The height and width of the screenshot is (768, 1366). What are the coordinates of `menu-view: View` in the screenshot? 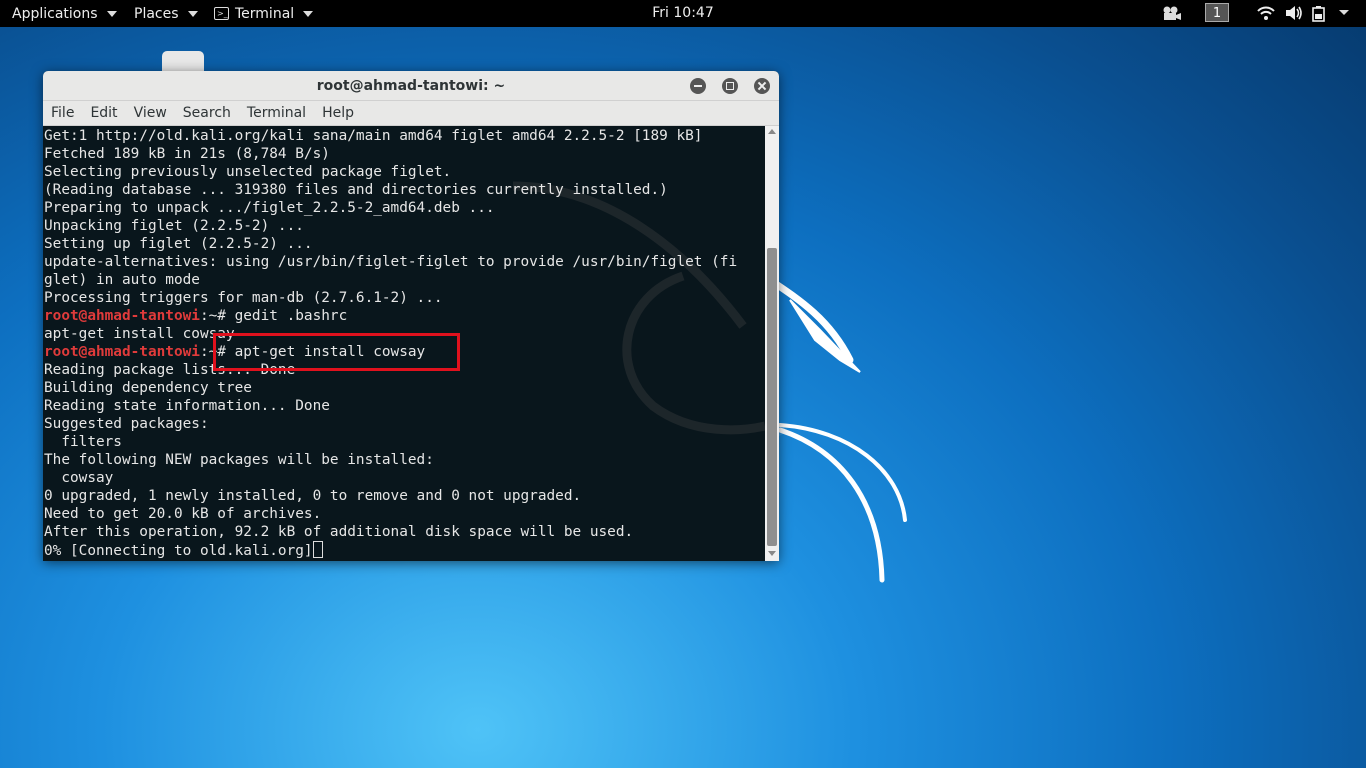 It's located at (150, 113).